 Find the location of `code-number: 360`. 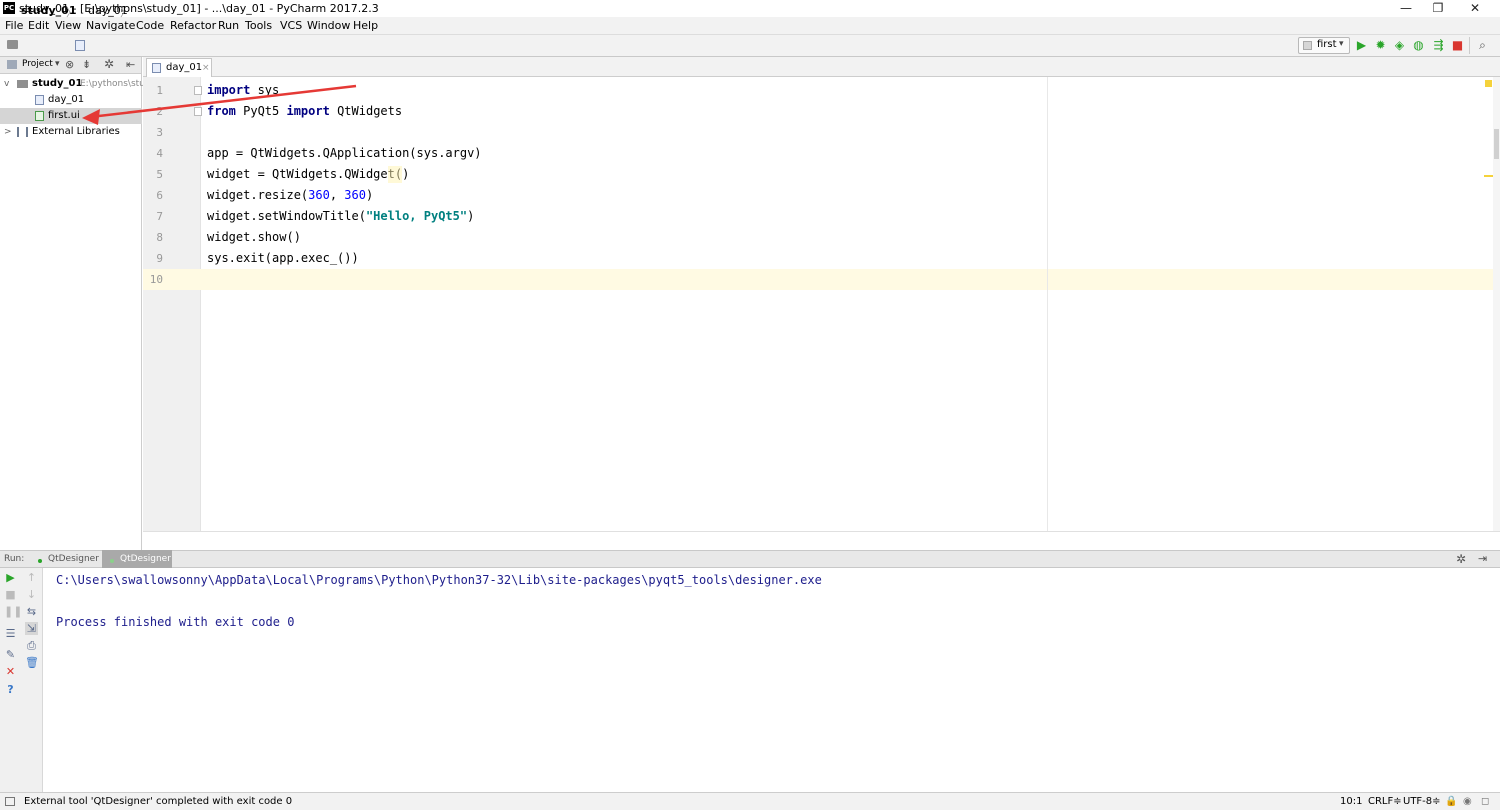

code-number: 360 is located at coordinates (355, 195).